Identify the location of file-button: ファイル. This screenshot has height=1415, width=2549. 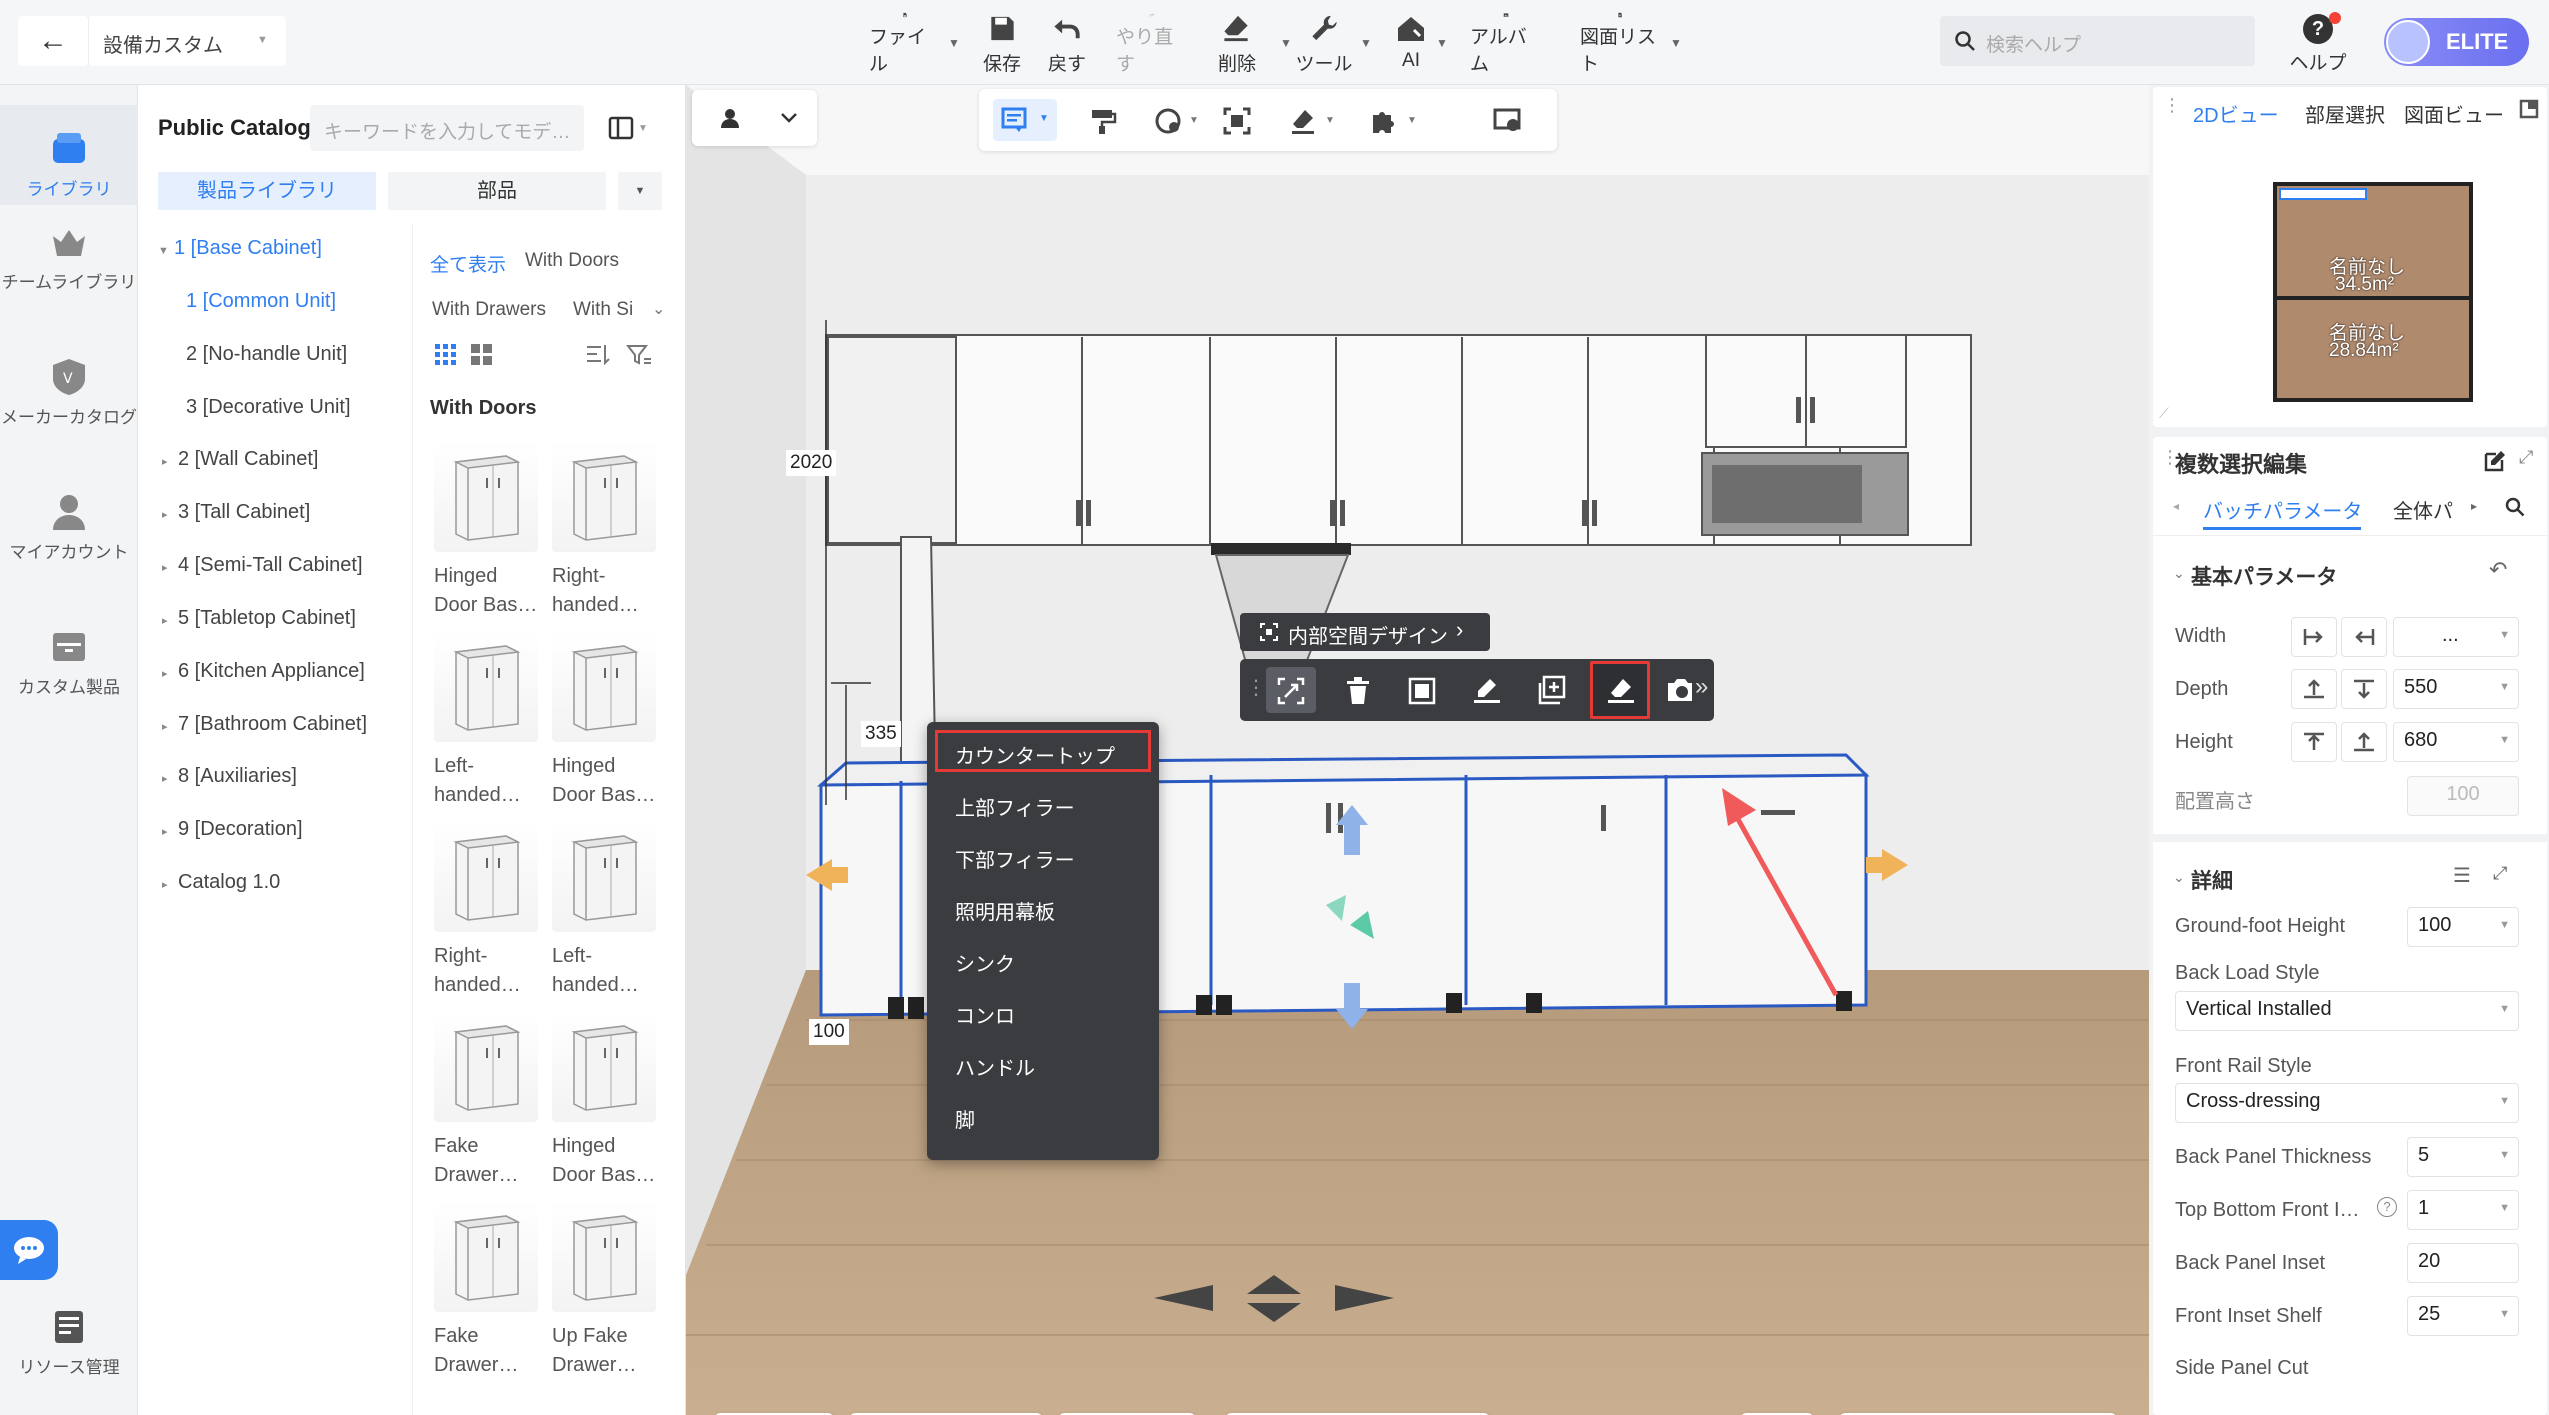
(905, 44).